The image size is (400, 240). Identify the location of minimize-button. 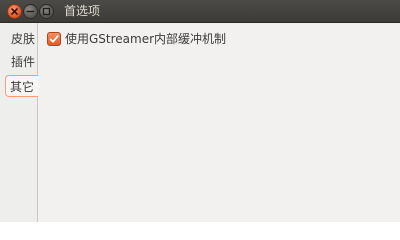
(30, 11).